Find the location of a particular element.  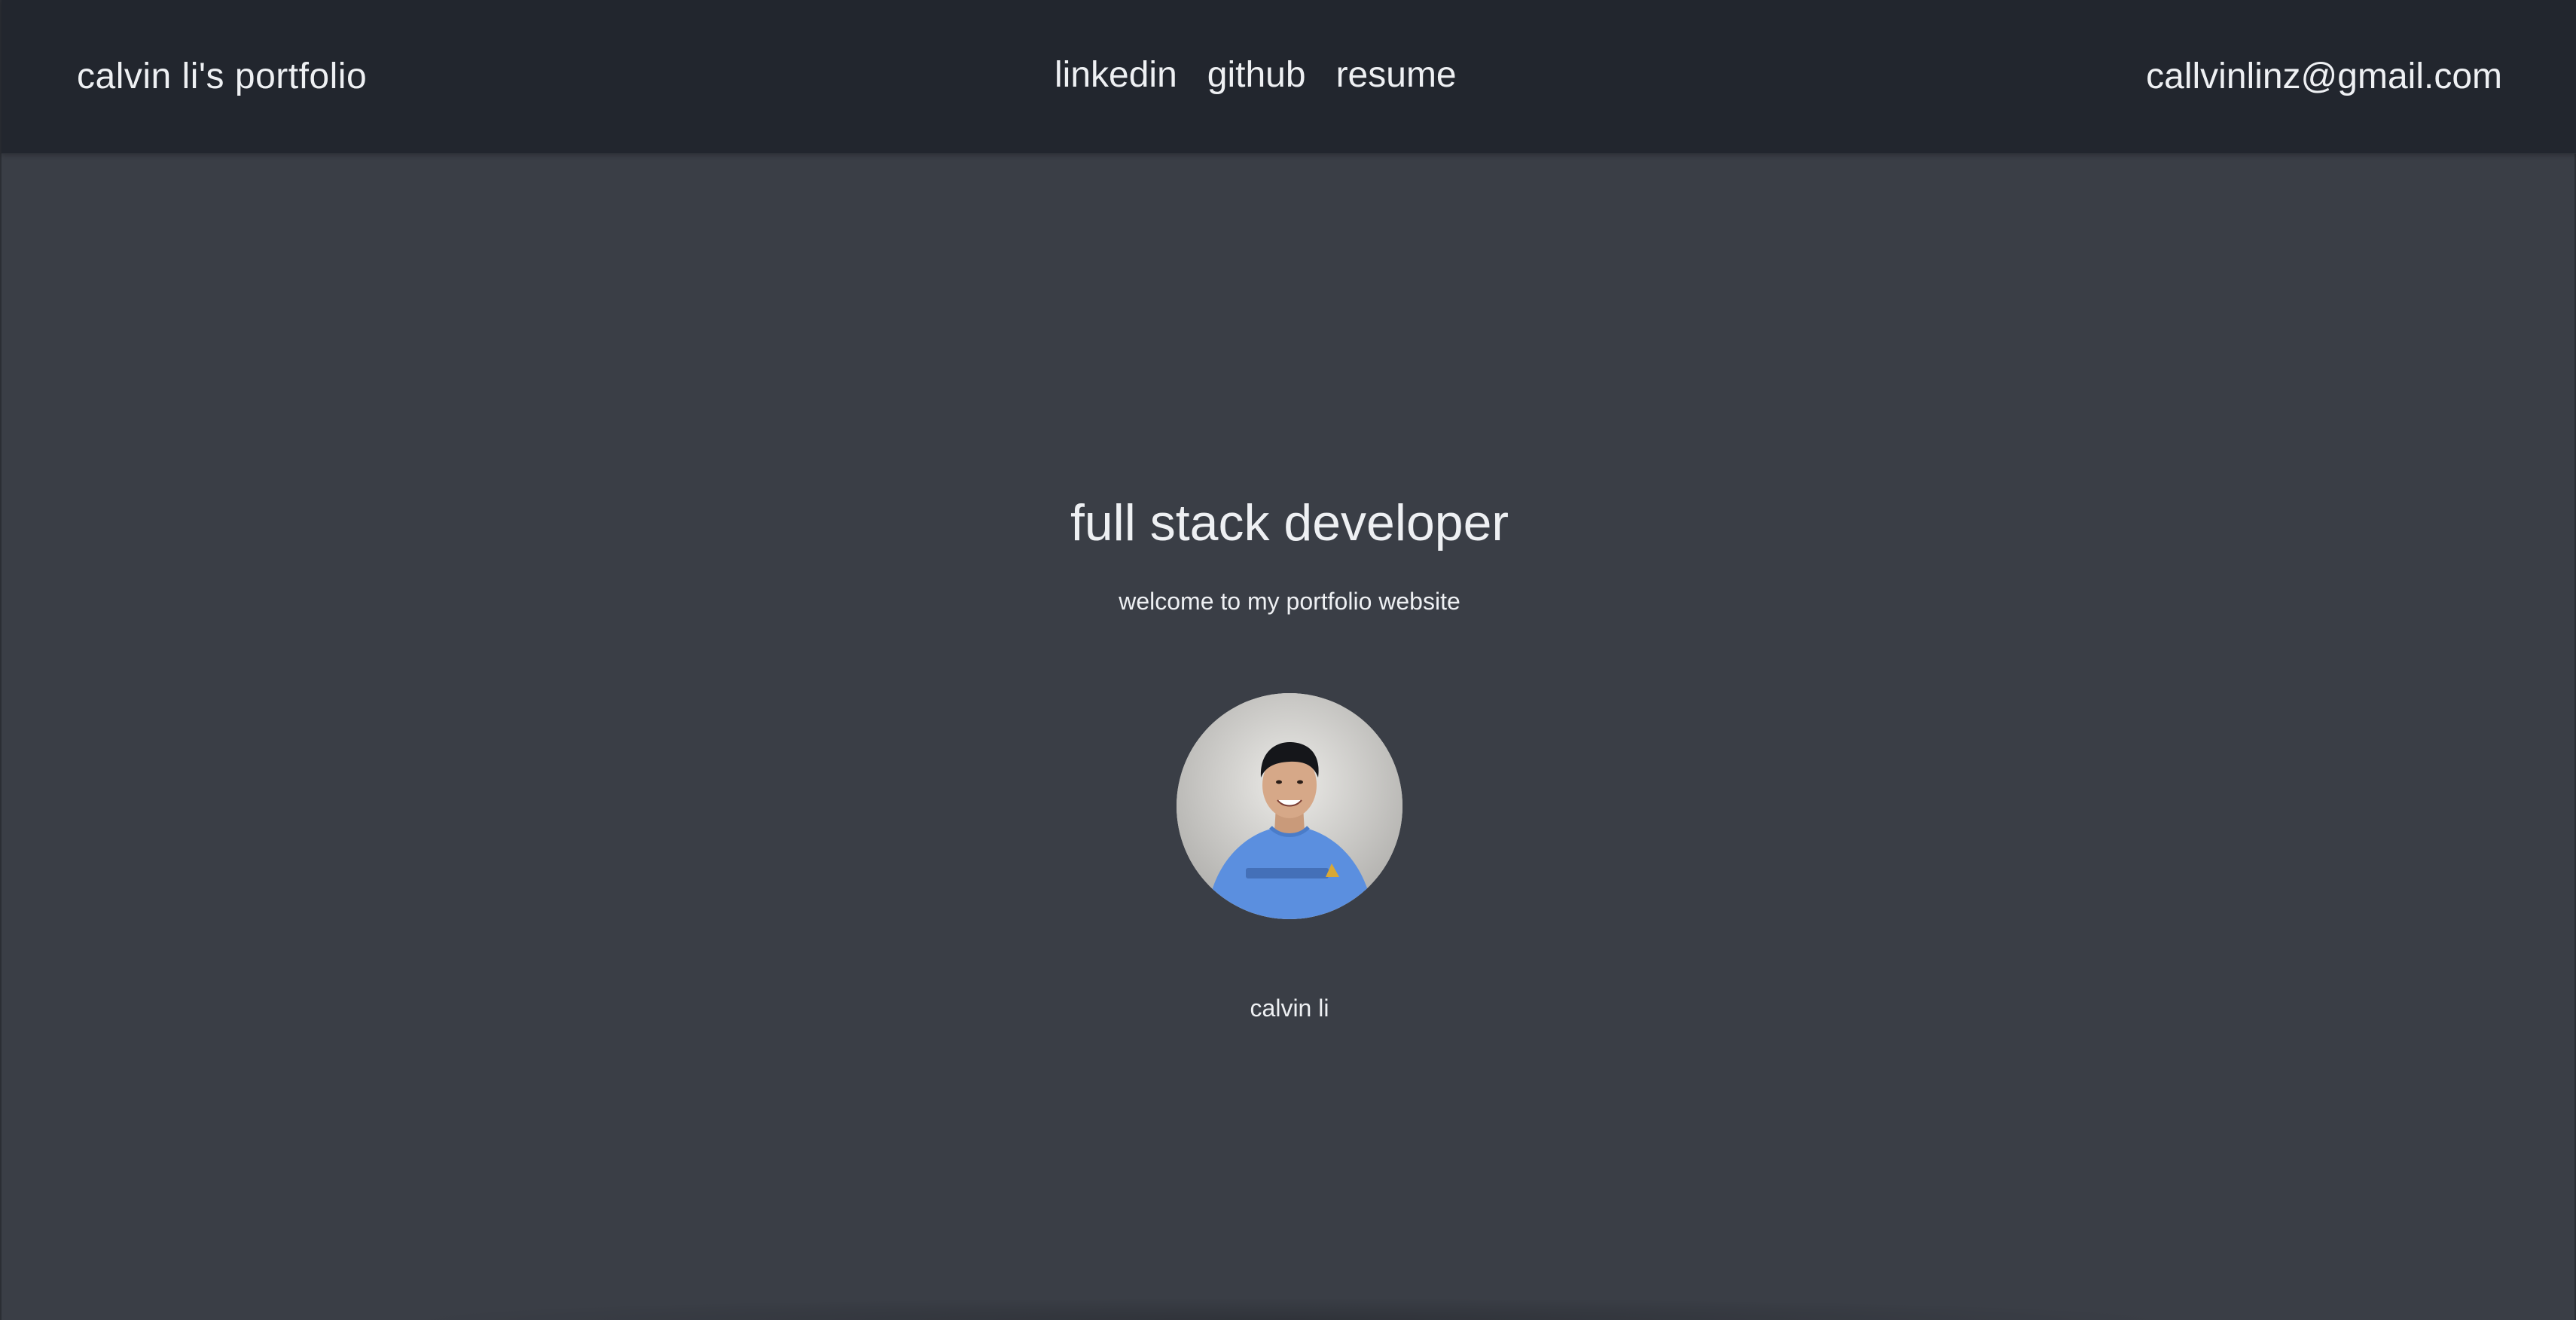

profile-name: calvin li is located at coordinates (1290, 1009).